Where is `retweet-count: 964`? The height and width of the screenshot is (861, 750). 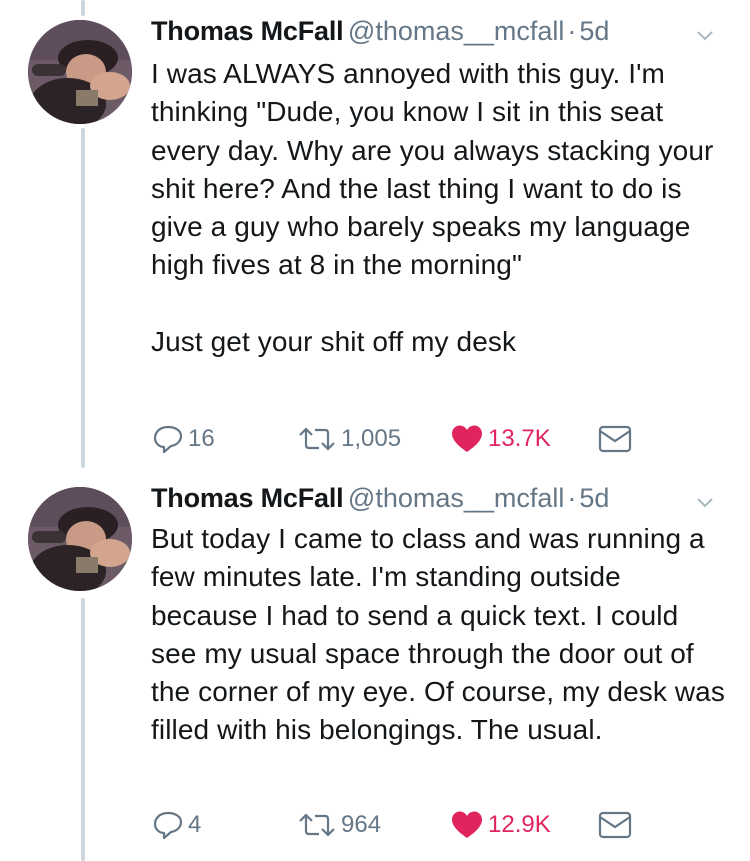 retweet-count: 964 is located at coordinates (361, 824).